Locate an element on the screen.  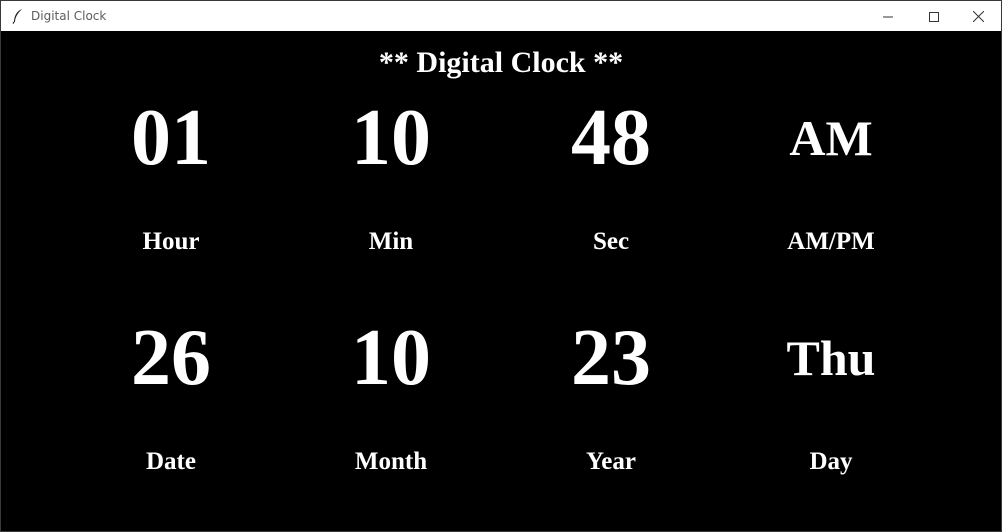
title-bar: Digital Clock is located at coordinates (501, 16).